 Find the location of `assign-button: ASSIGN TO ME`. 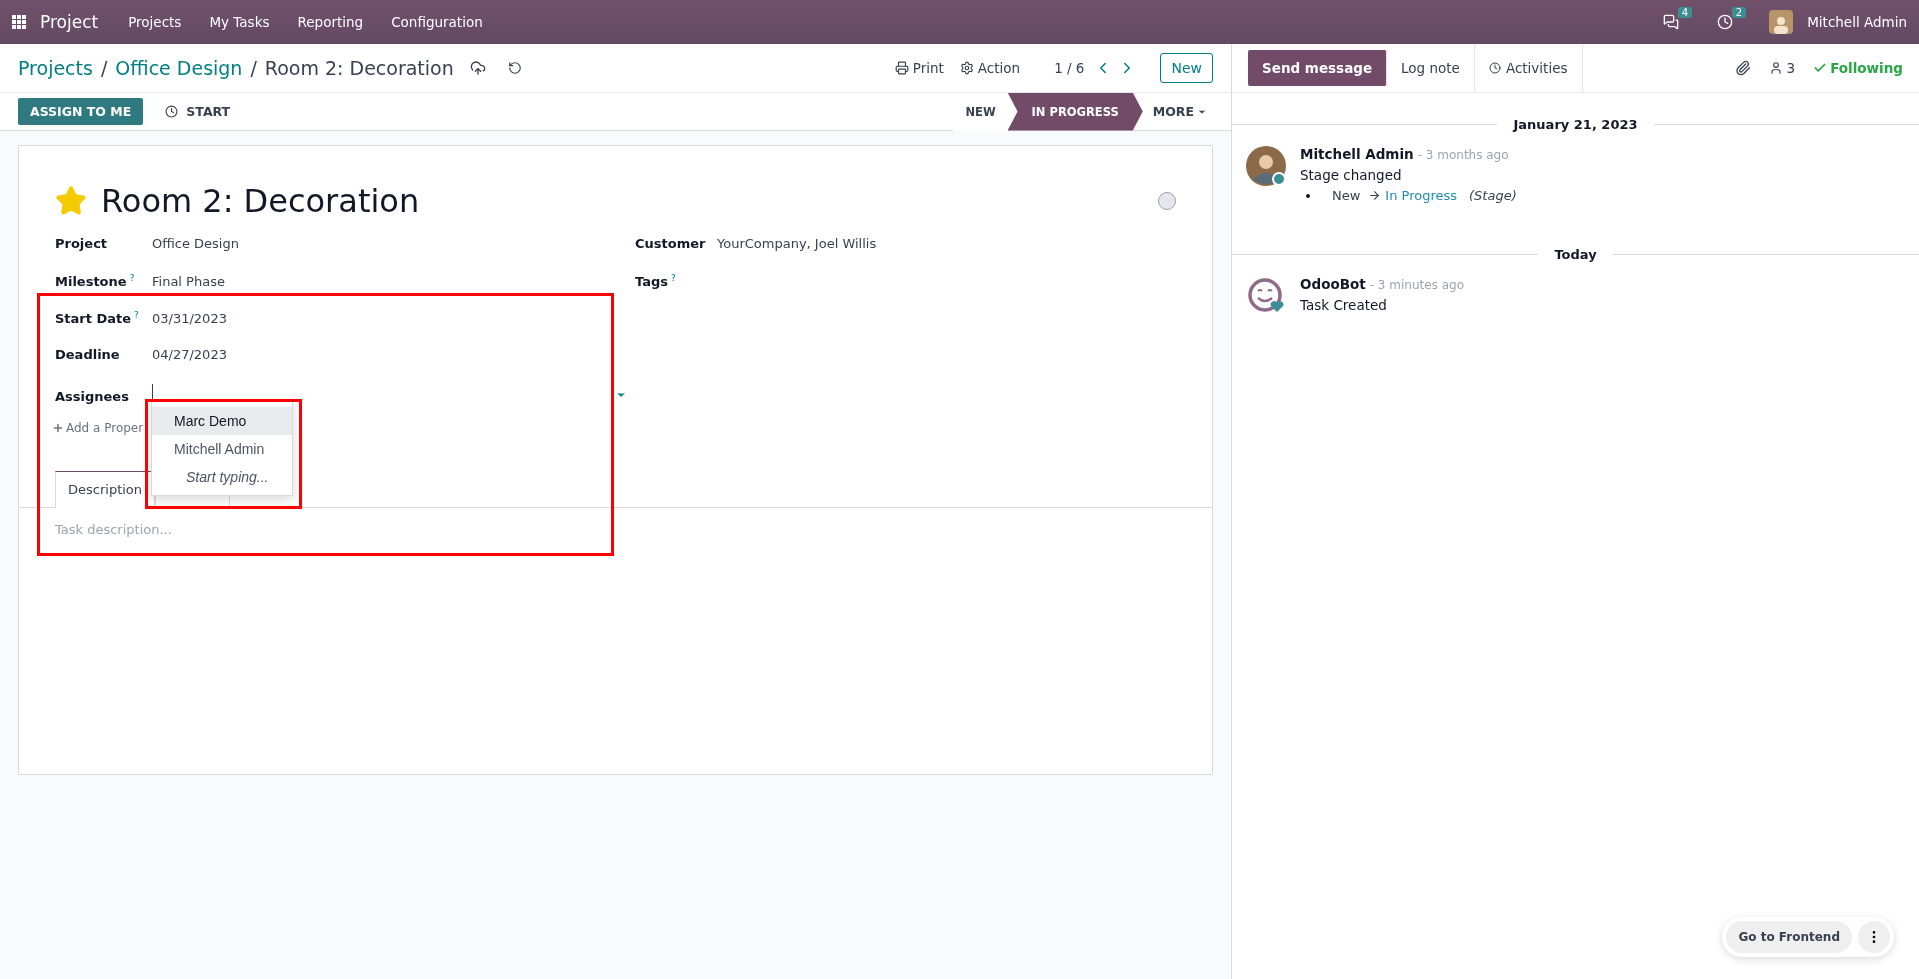

assign-button: ASSIGN TO ME is located at coordinates (81, 111).